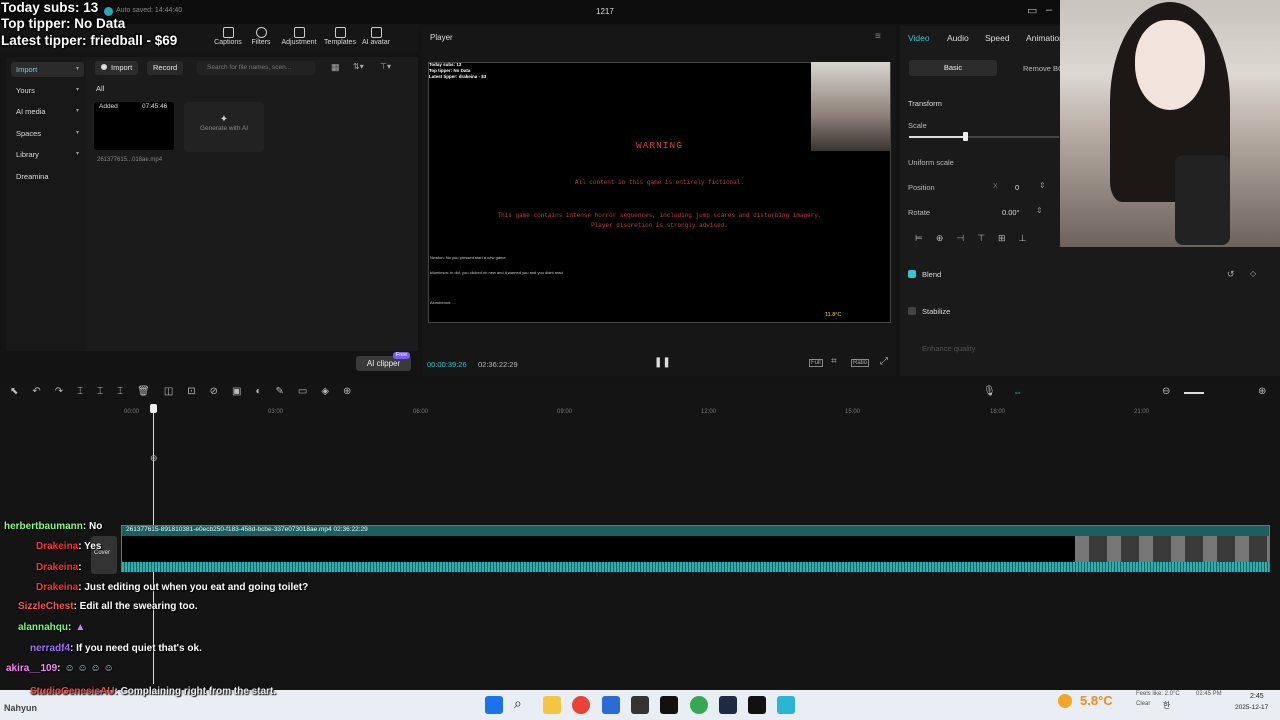  I want to click on file-explorer-icon, so click(552, 705).